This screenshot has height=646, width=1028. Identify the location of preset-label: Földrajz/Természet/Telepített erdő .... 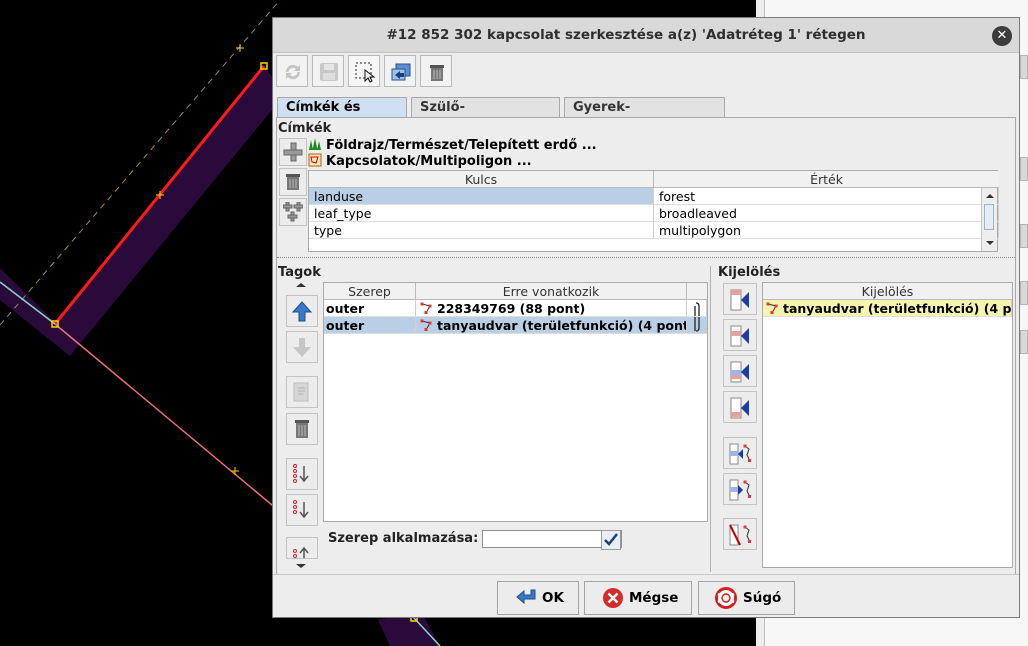
(461, 145).